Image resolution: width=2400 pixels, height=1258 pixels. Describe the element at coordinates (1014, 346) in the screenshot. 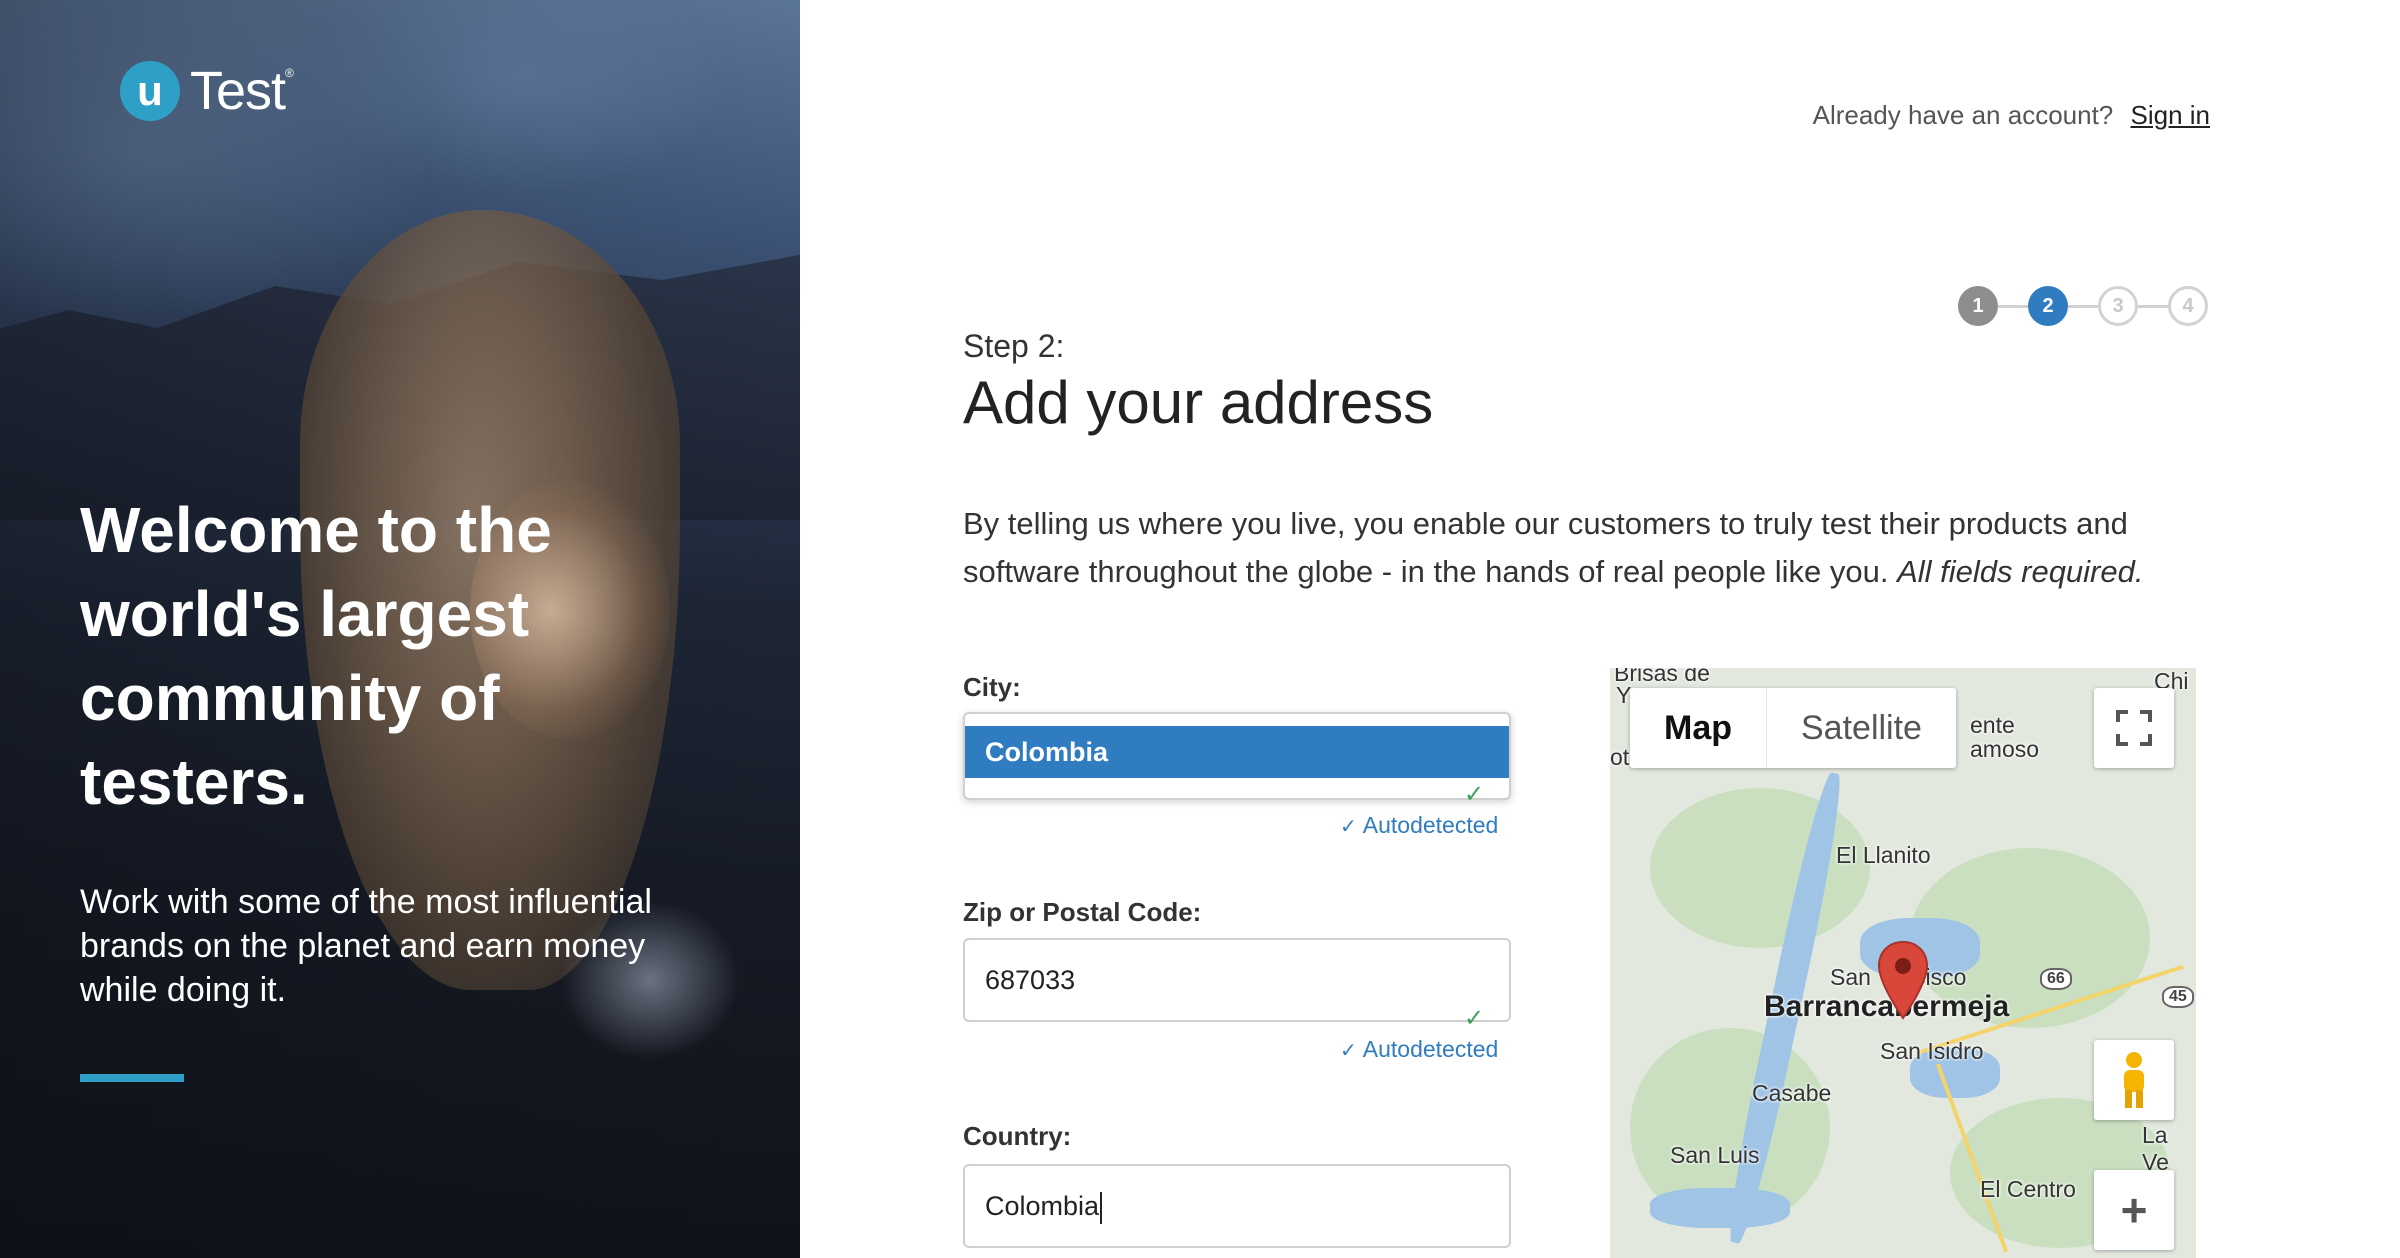

I see `step-label: Step 2:` at that location.